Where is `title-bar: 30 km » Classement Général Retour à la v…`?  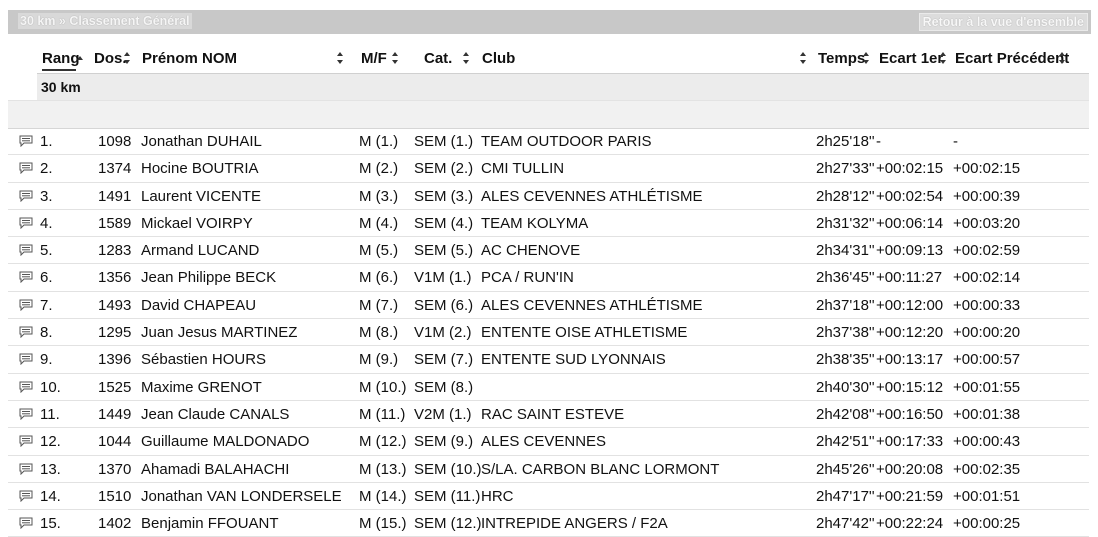
title-bar: 30 km » Classement Général Retour à la v… is located at coordinates (549, 22).